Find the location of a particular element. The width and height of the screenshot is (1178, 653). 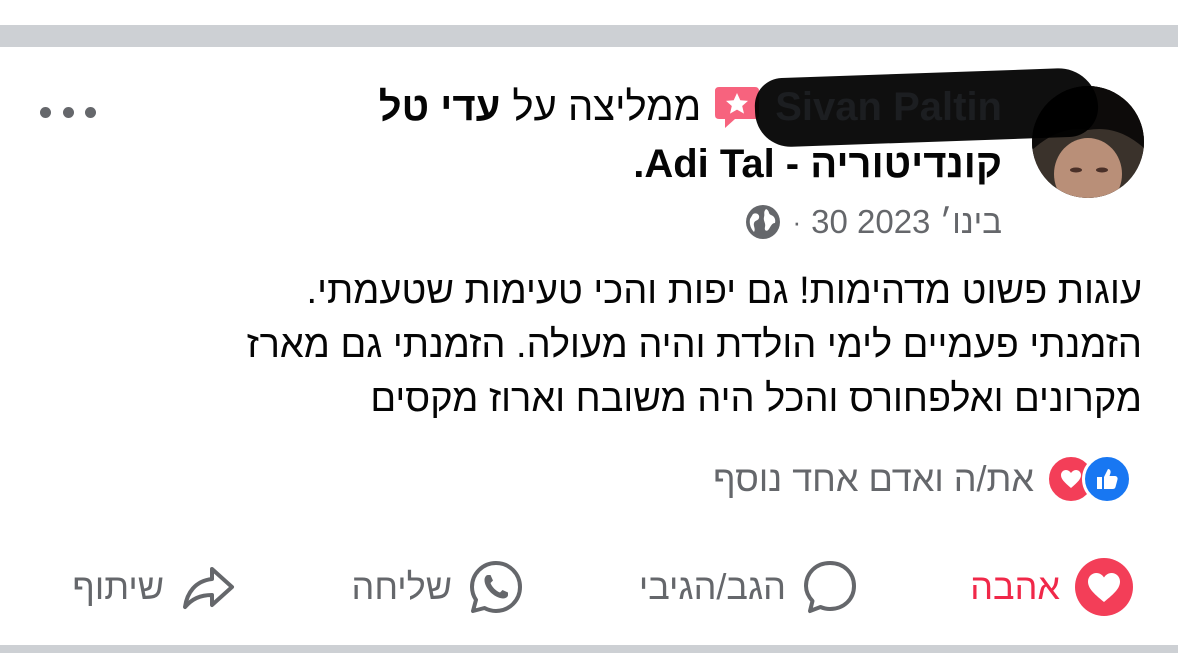

reactions-text: את/ה ואדם אחד נוסף is located at coordinates (873, 478).